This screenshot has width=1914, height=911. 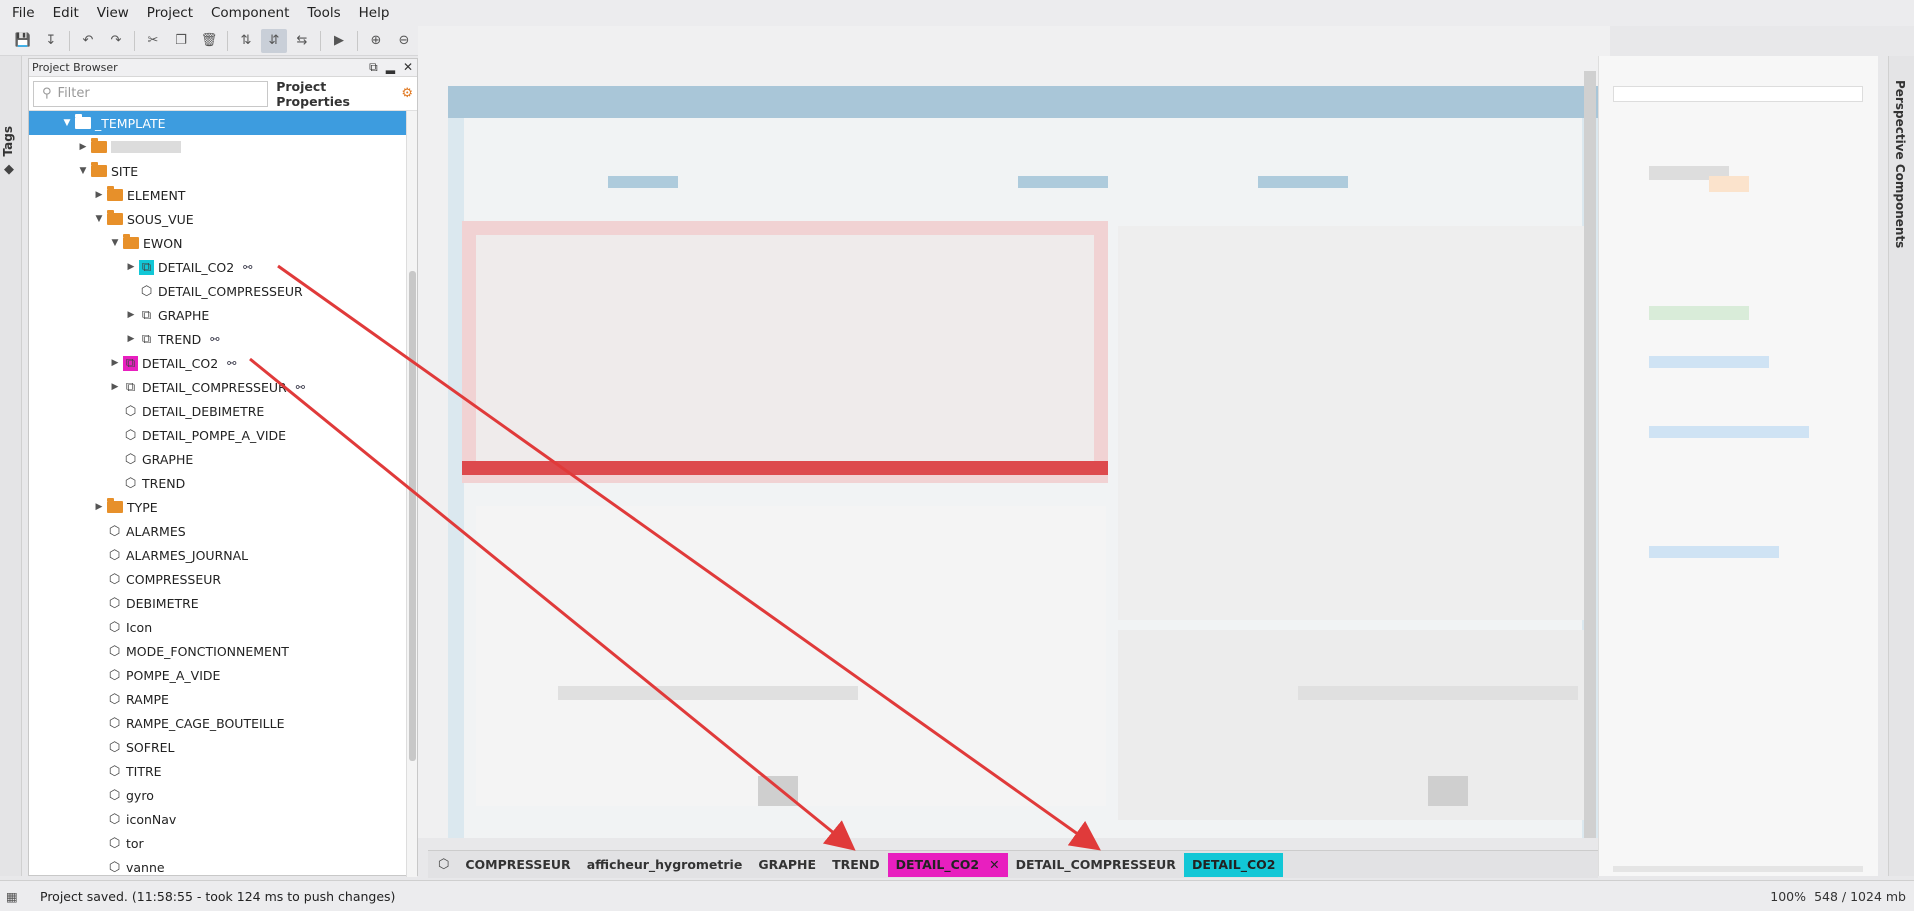 What do you see at coordinates (1438, 693) in the screenshot?
I see `canvas-block` at bounding box center [1438, 693].